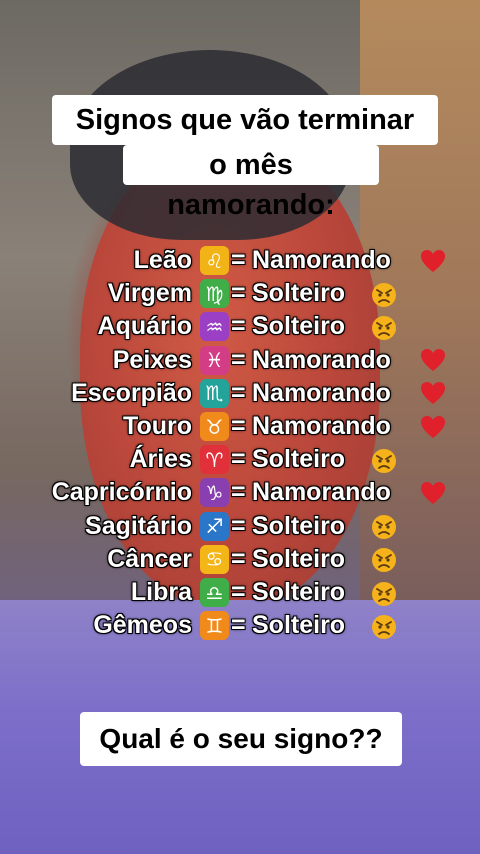 The height and width of the screenshot is (854, 480). Describe the element at coordinates (251, 183) in the screenshot. I see `title-line-2: o mês namorando:` at that location.